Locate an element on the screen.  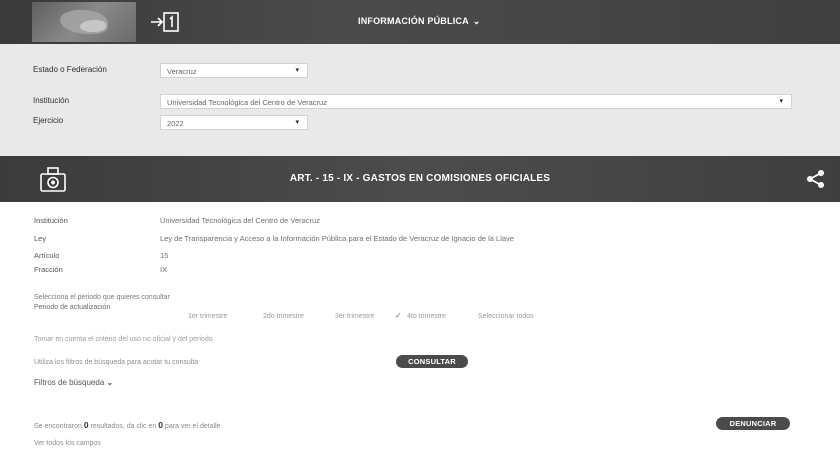
estado-select: Veracruz ▾ is located at coordinates (234, 70).